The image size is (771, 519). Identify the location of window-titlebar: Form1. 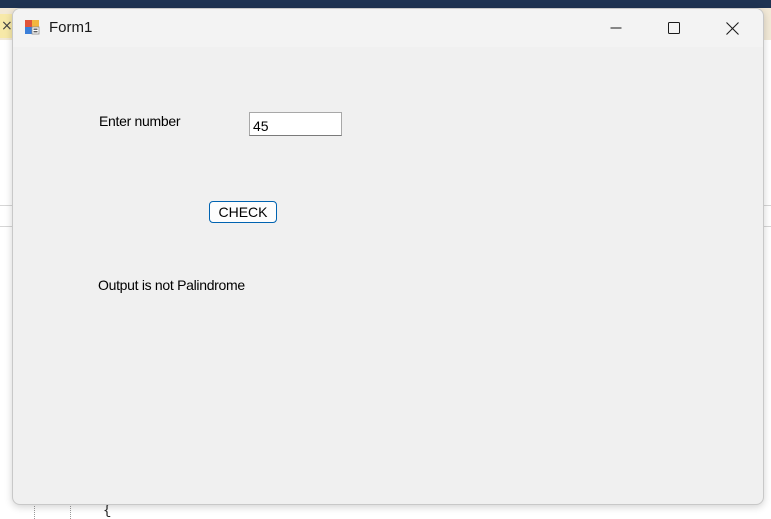
(388, 28).